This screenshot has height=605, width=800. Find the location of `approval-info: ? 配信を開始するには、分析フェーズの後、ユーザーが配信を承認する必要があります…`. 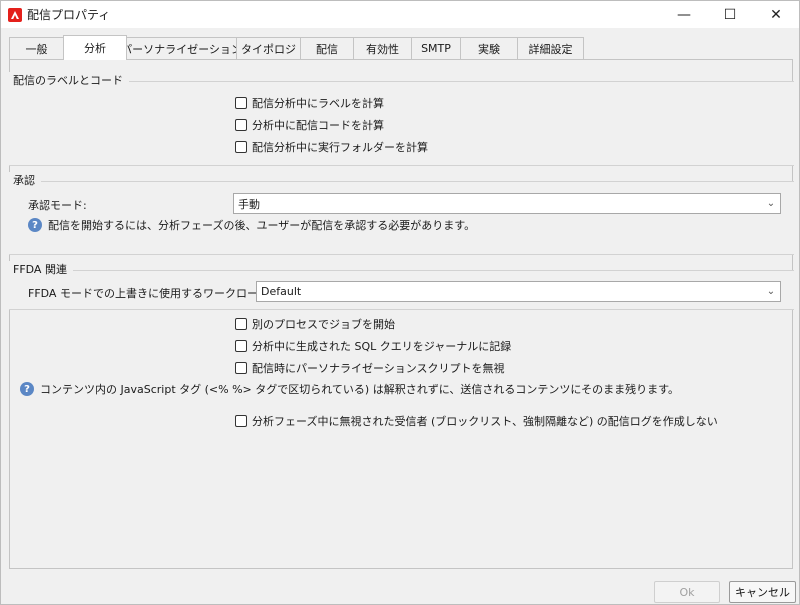

approval-info: ? 配信を開始するには、分析フェーズの後、ユーザーが配信を承認する必要があります… is located at coordinates (251, 225).